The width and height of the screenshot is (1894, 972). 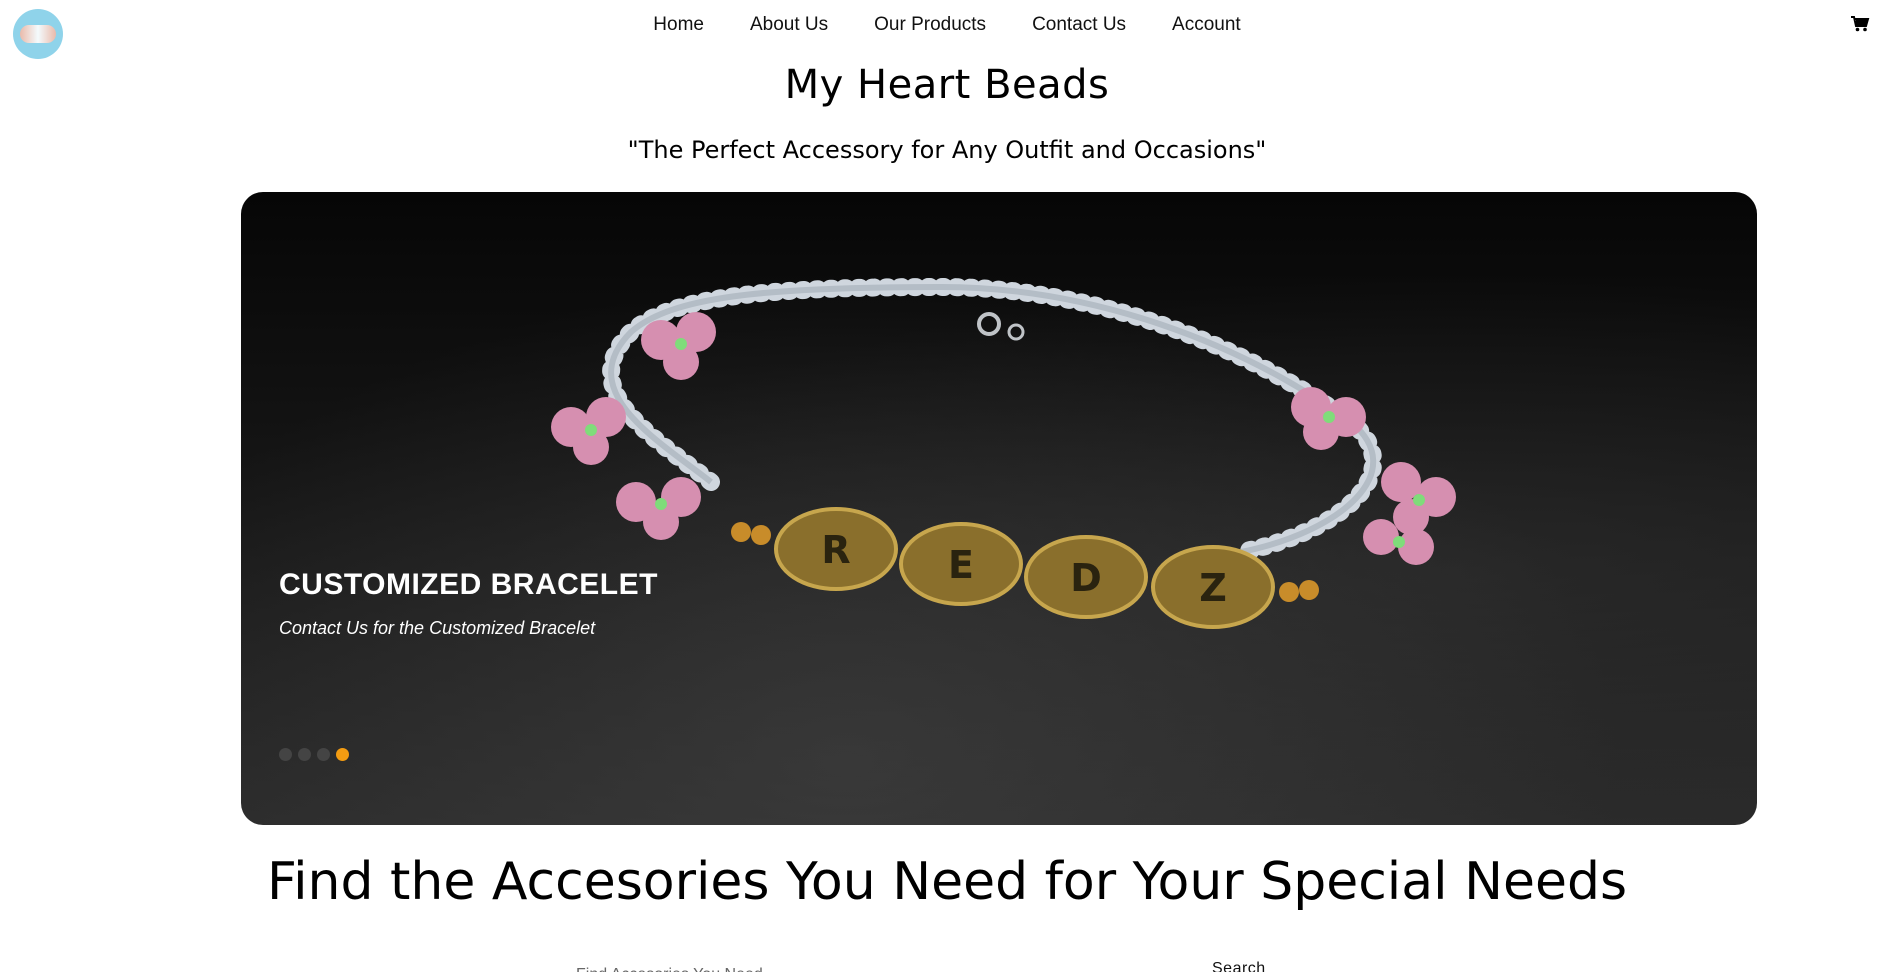 What do you see at coordinates (835, 550) in the screenshot?
I see `bead-letter-1: R` at bounding box center [835, 550].